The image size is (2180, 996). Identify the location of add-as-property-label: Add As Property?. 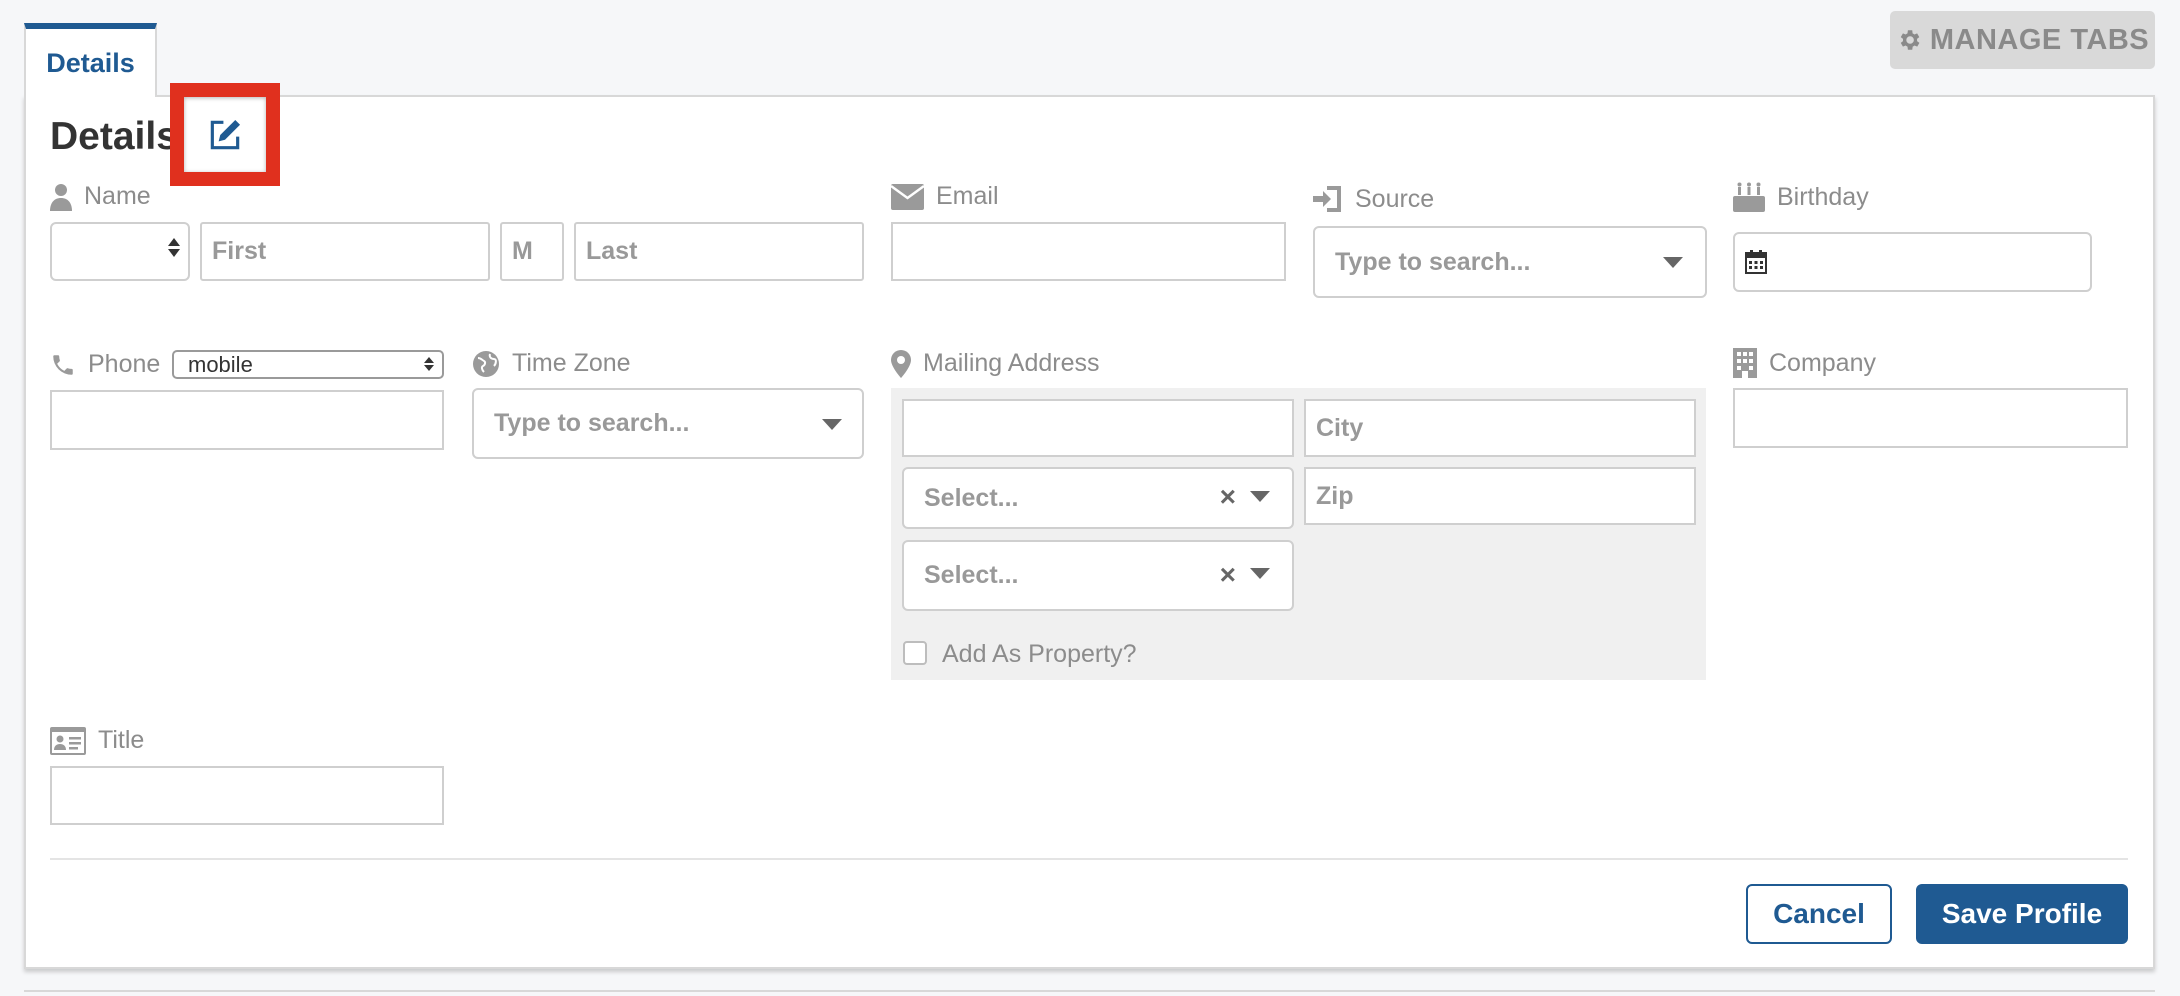
(1039, 654).